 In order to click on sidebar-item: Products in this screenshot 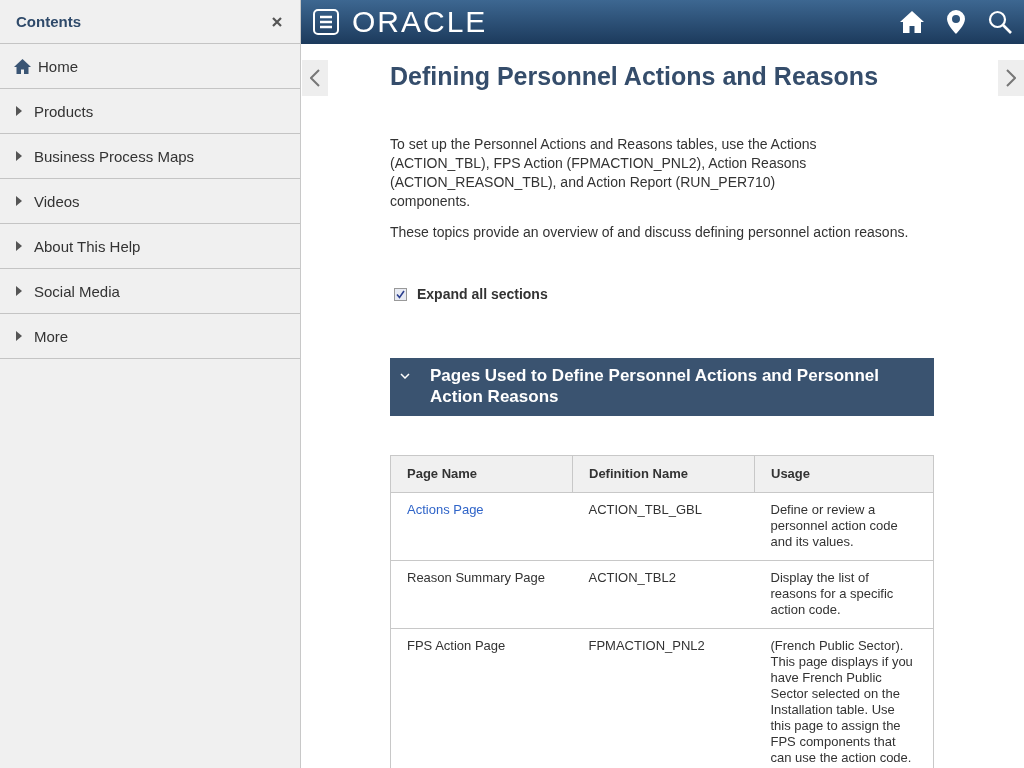, I will do `click(150, 111)`.